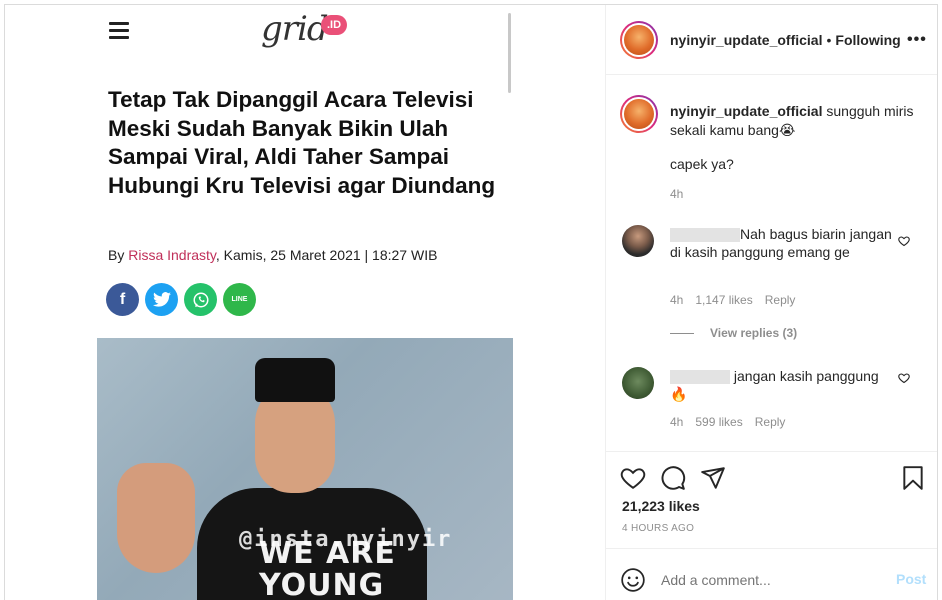  I want to click on grid-logo: grid .ID, so click(311, 33).